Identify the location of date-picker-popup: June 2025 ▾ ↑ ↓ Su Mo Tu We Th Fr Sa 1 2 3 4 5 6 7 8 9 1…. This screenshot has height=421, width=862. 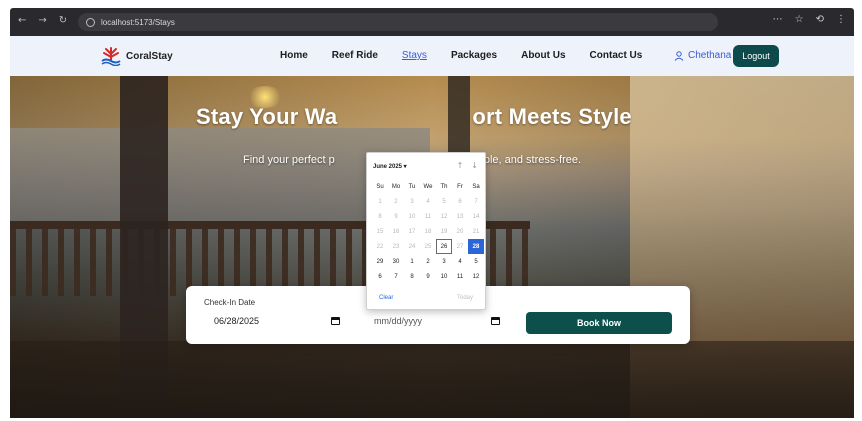
(426, 231).